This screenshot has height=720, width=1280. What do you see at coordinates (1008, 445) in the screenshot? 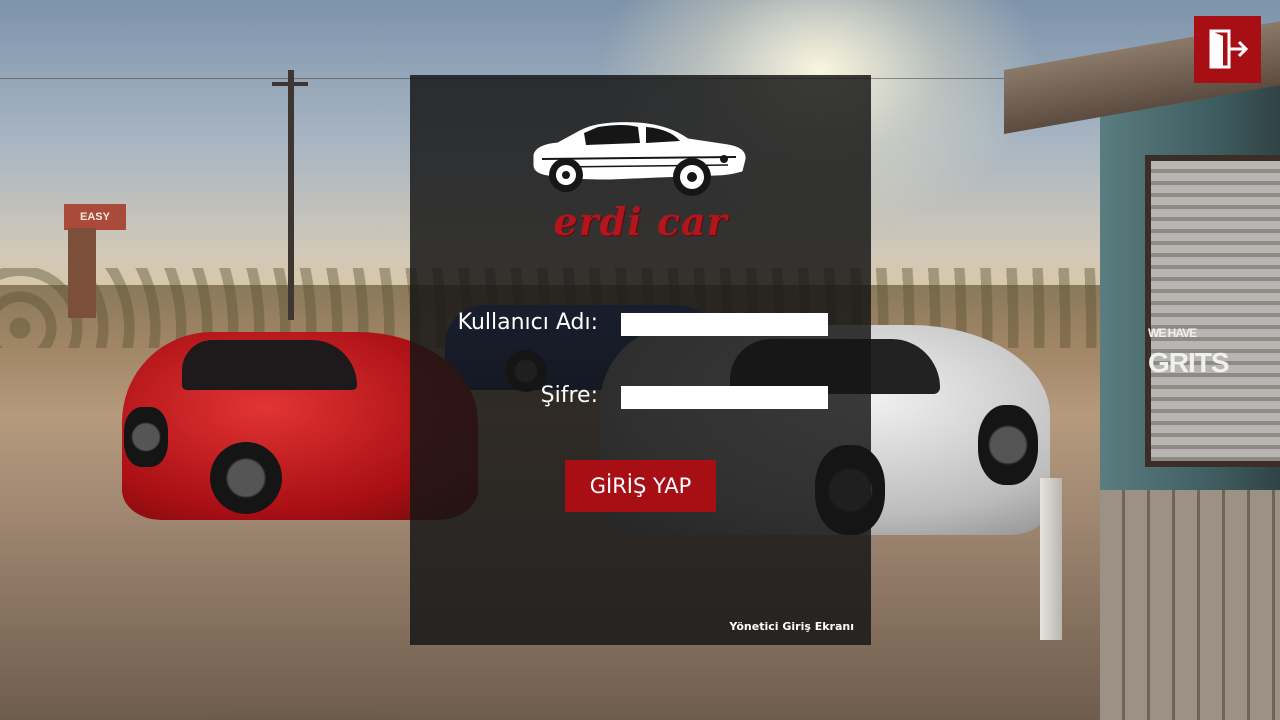
I see `white-car-wheel` at bounding box center [1008, 445].